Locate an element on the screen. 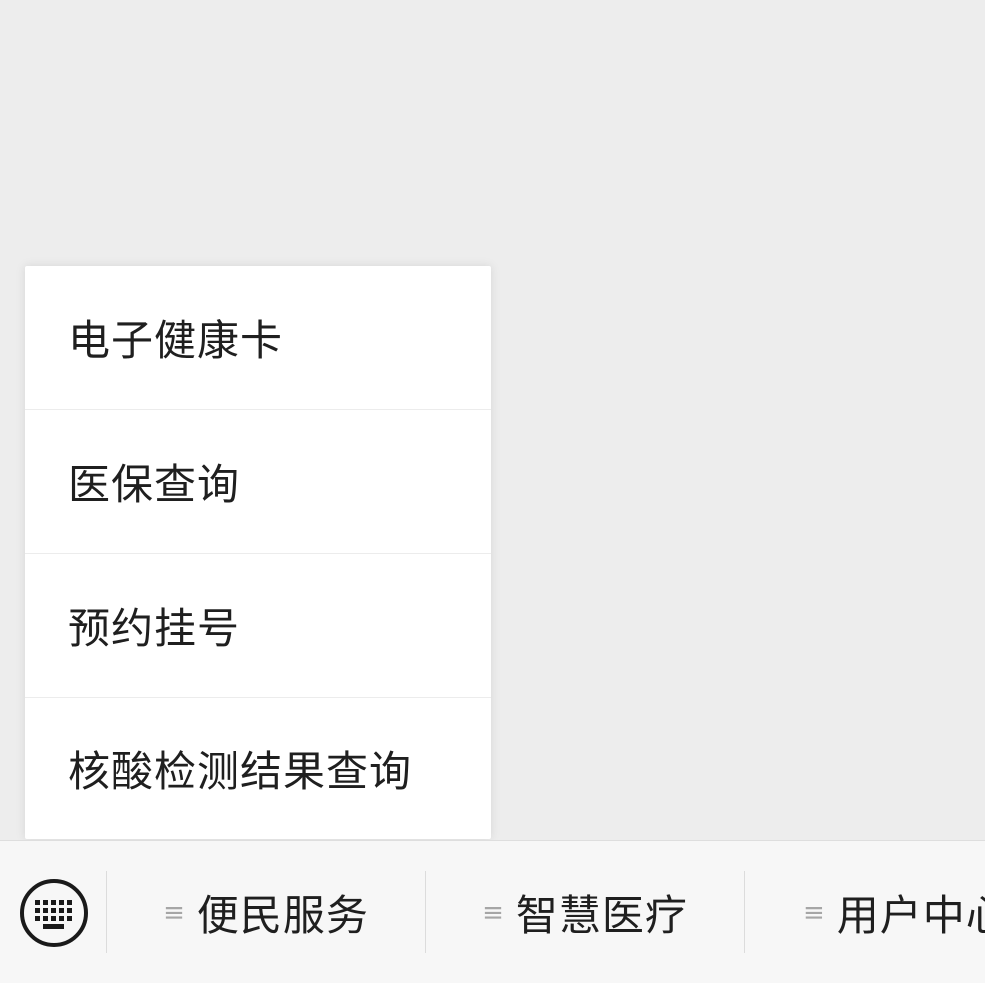 This screenshot has width=985, height=983. menu-tab-label: 用户中心 is located at coordinates (910, 915).